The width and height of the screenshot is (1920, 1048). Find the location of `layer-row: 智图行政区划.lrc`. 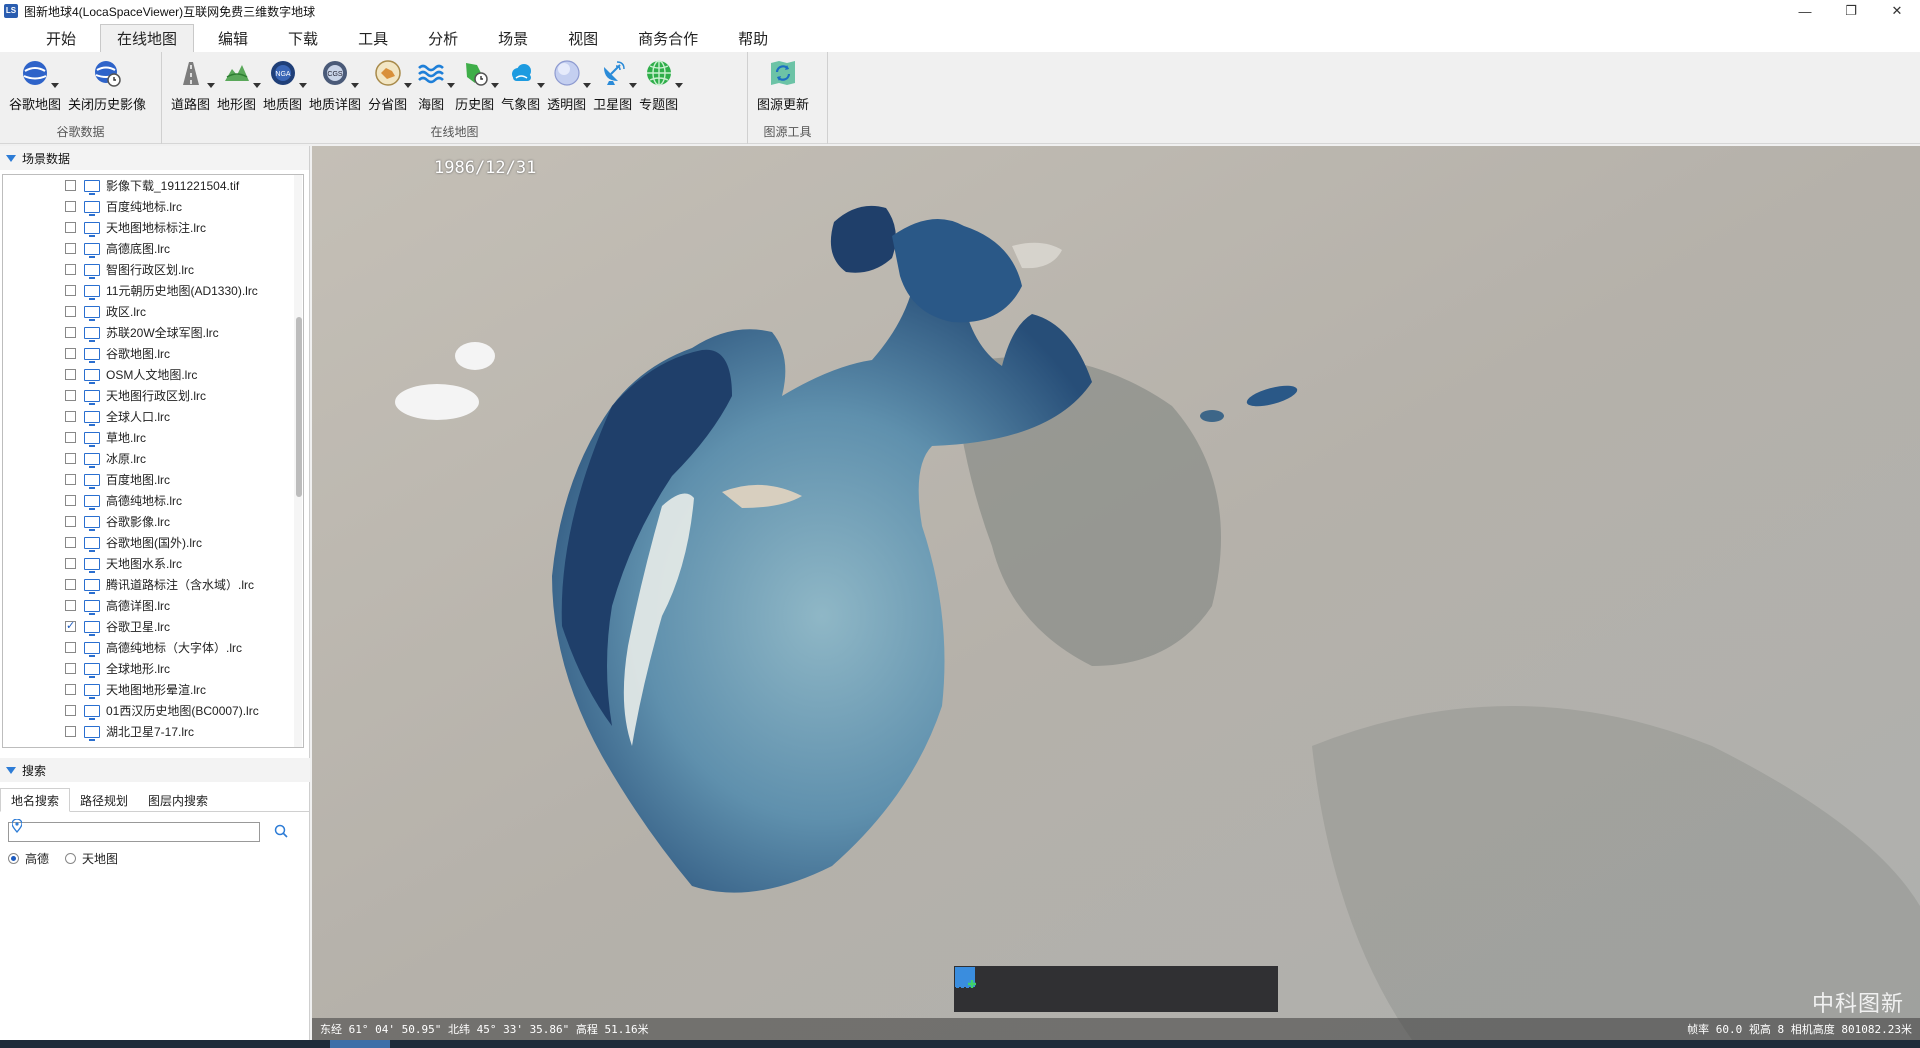

layer-row: 智图行政区划.lrc is located at coordinates (153, 269).